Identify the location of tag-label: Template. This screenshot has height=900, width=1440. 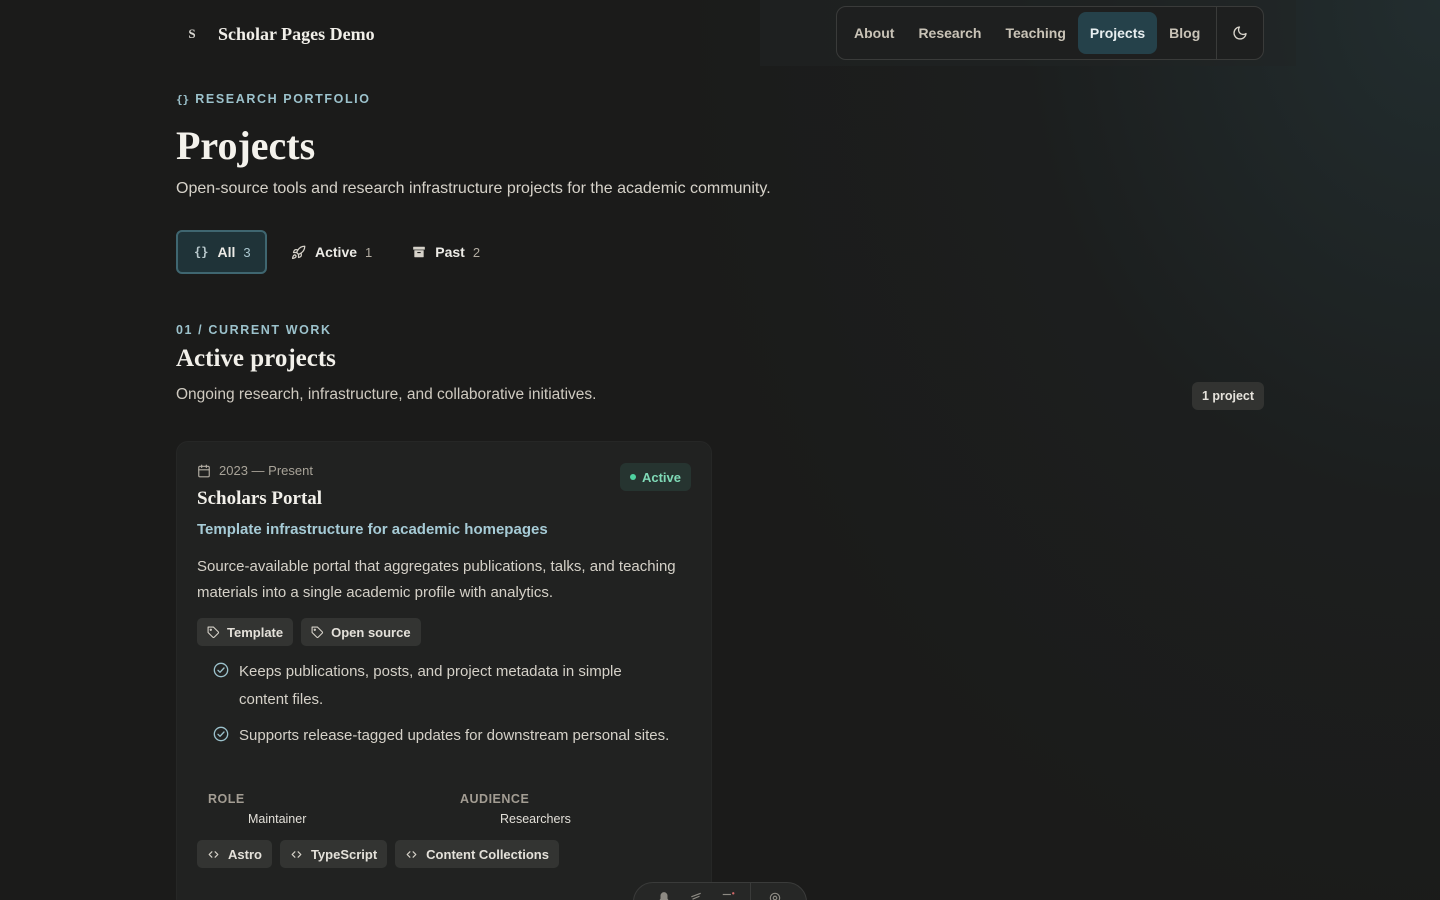
(255, 632).